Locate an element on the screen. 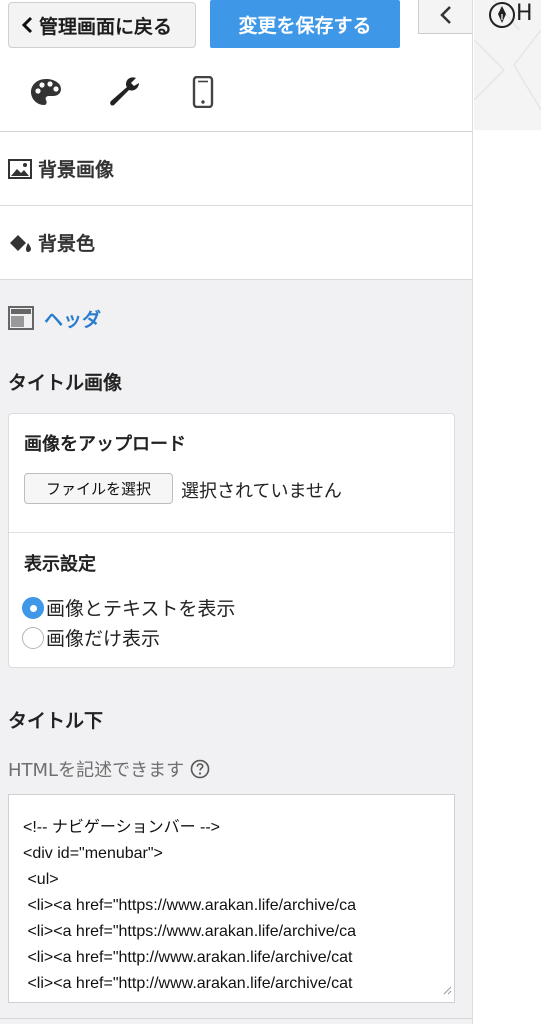 This screenshot has width=541, height=1024. radio-image-only-label: 画像だけ表示 is located at coordinates (103, 639).